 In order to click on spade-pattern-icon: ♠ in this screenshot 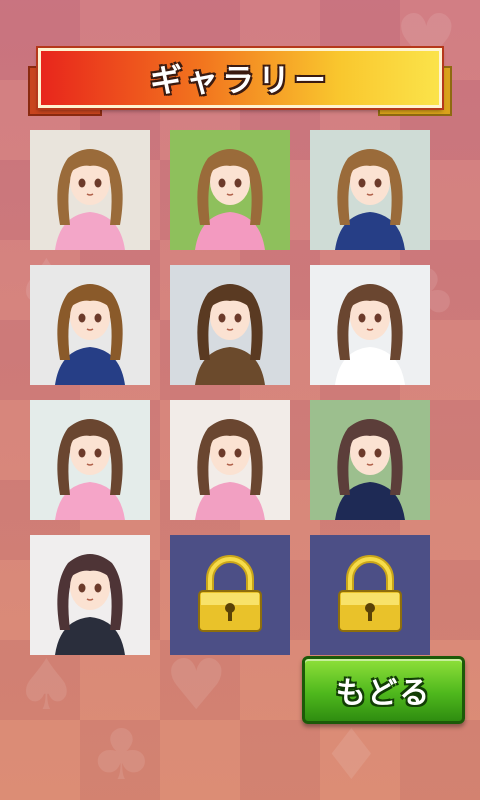, I will do `click(46, 685)`.